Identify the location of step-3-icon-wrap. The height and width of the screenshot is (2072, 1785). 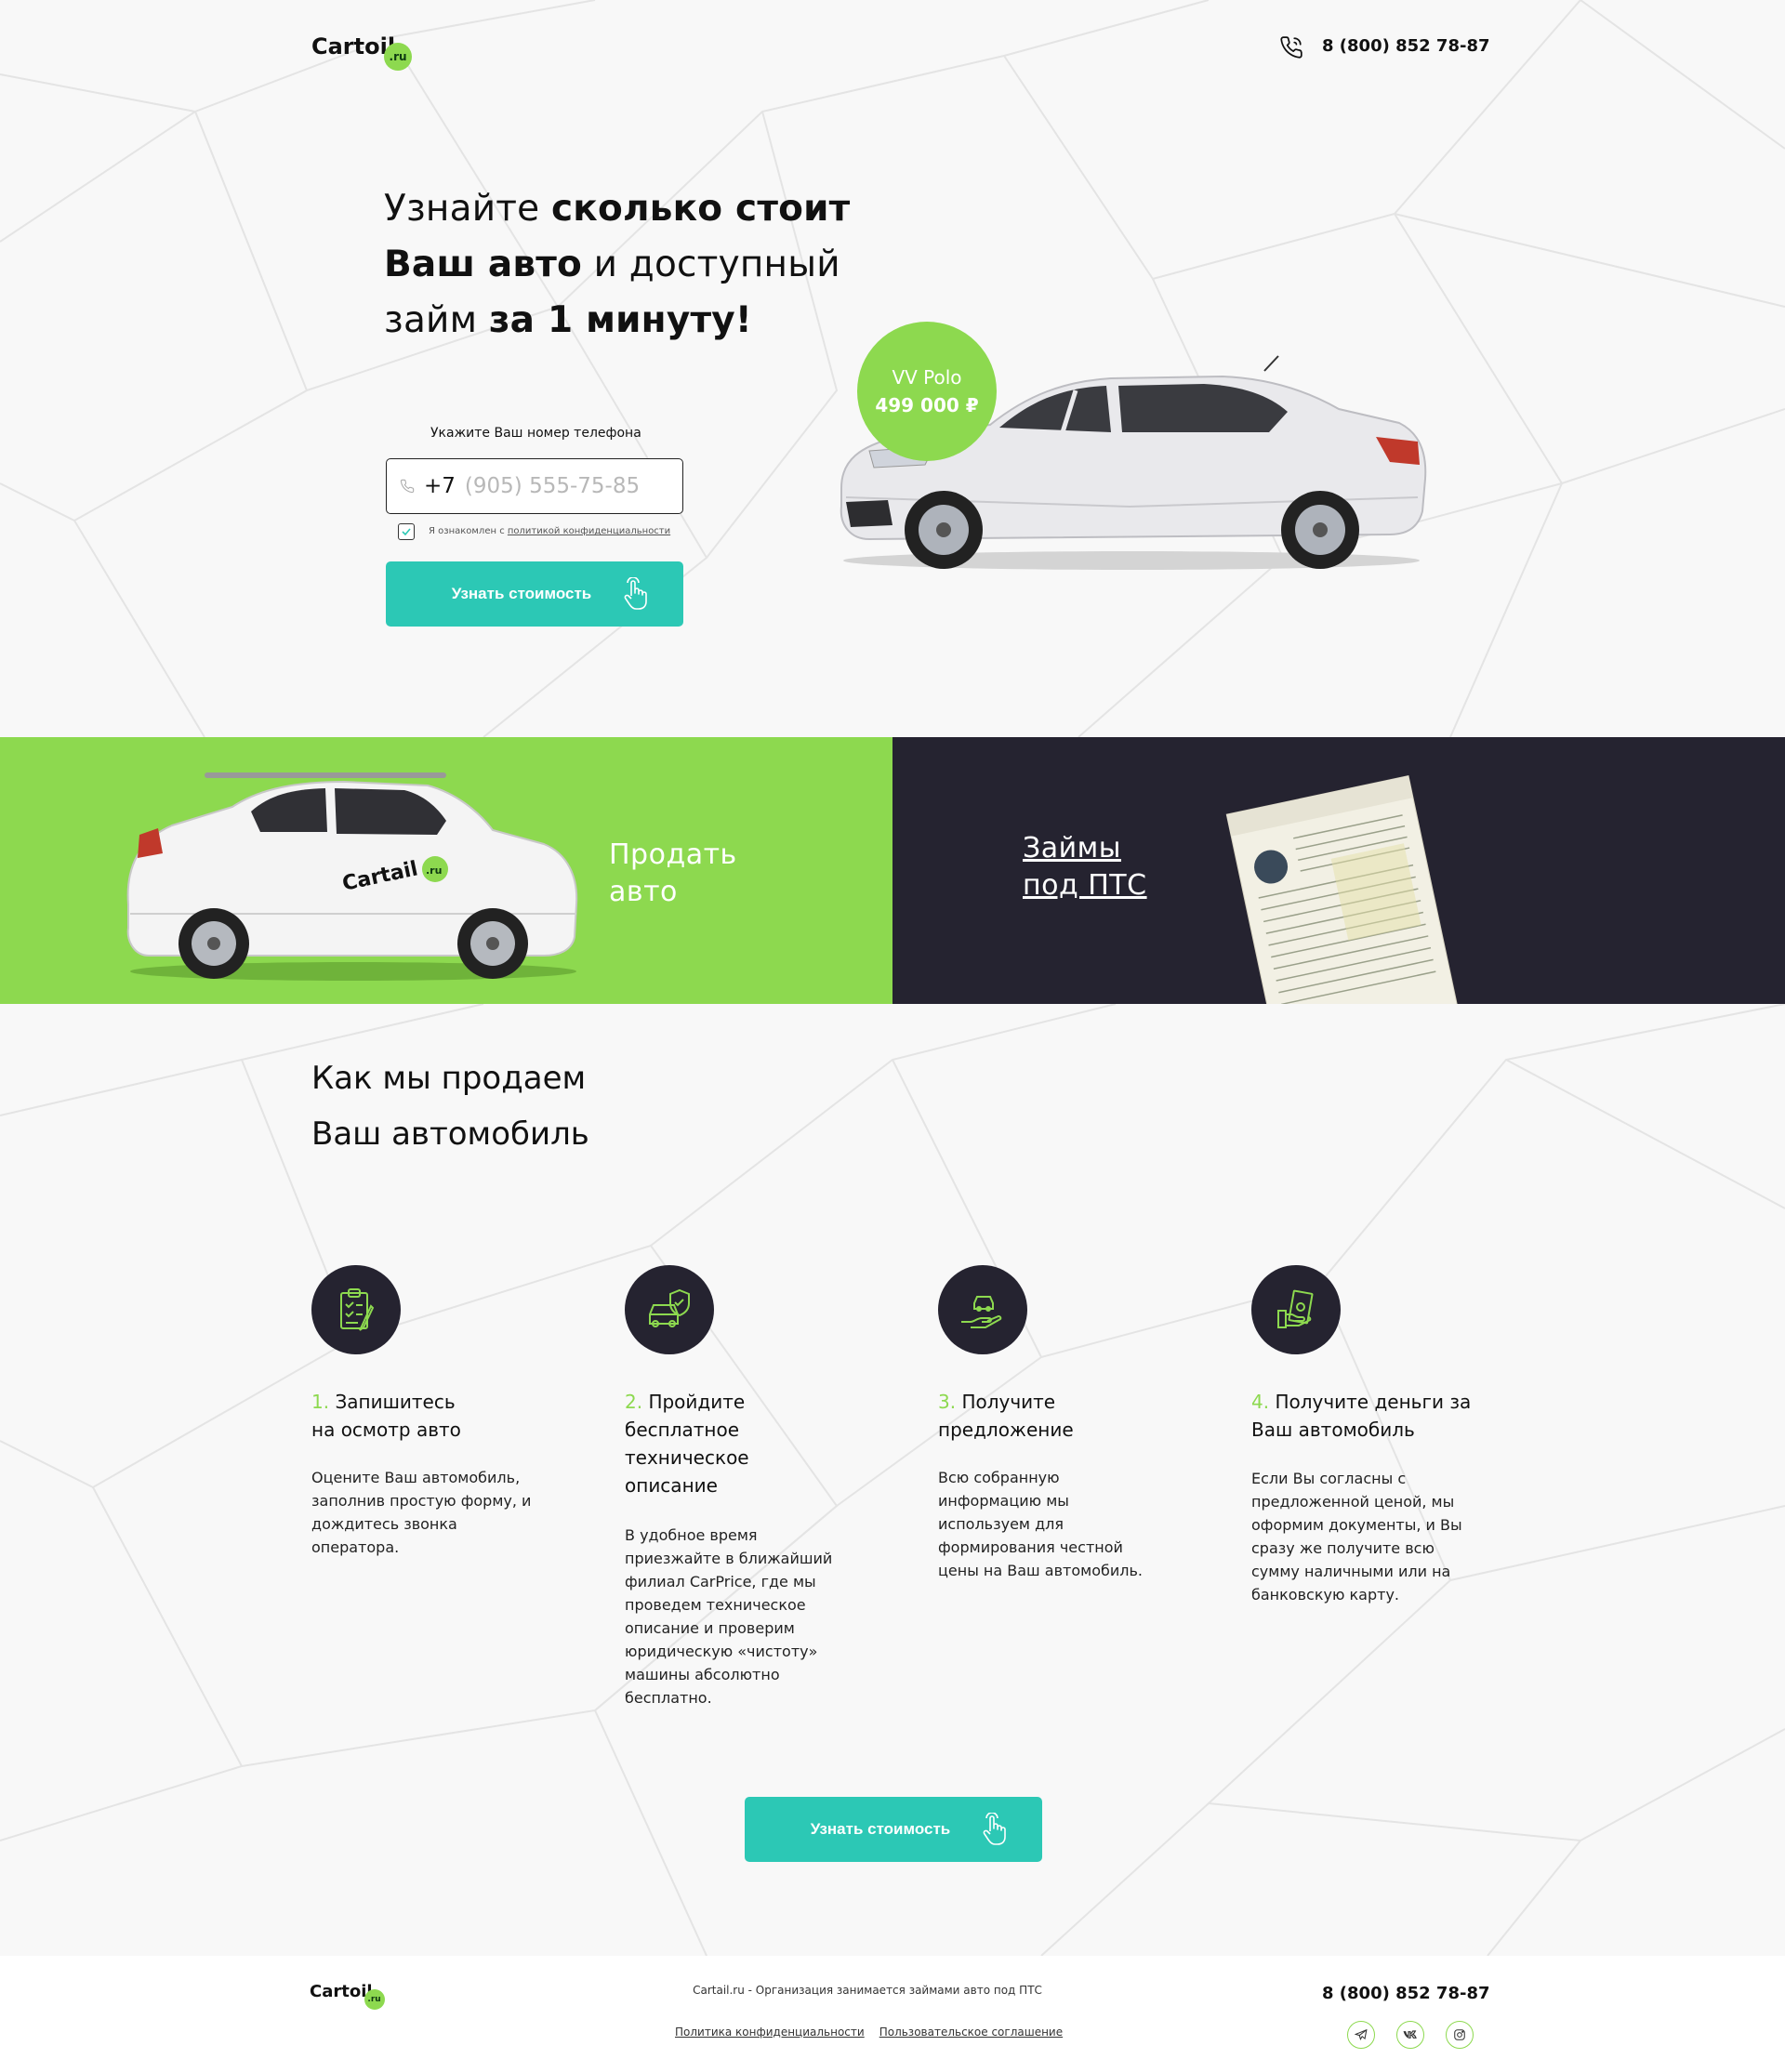
(982, 1310).